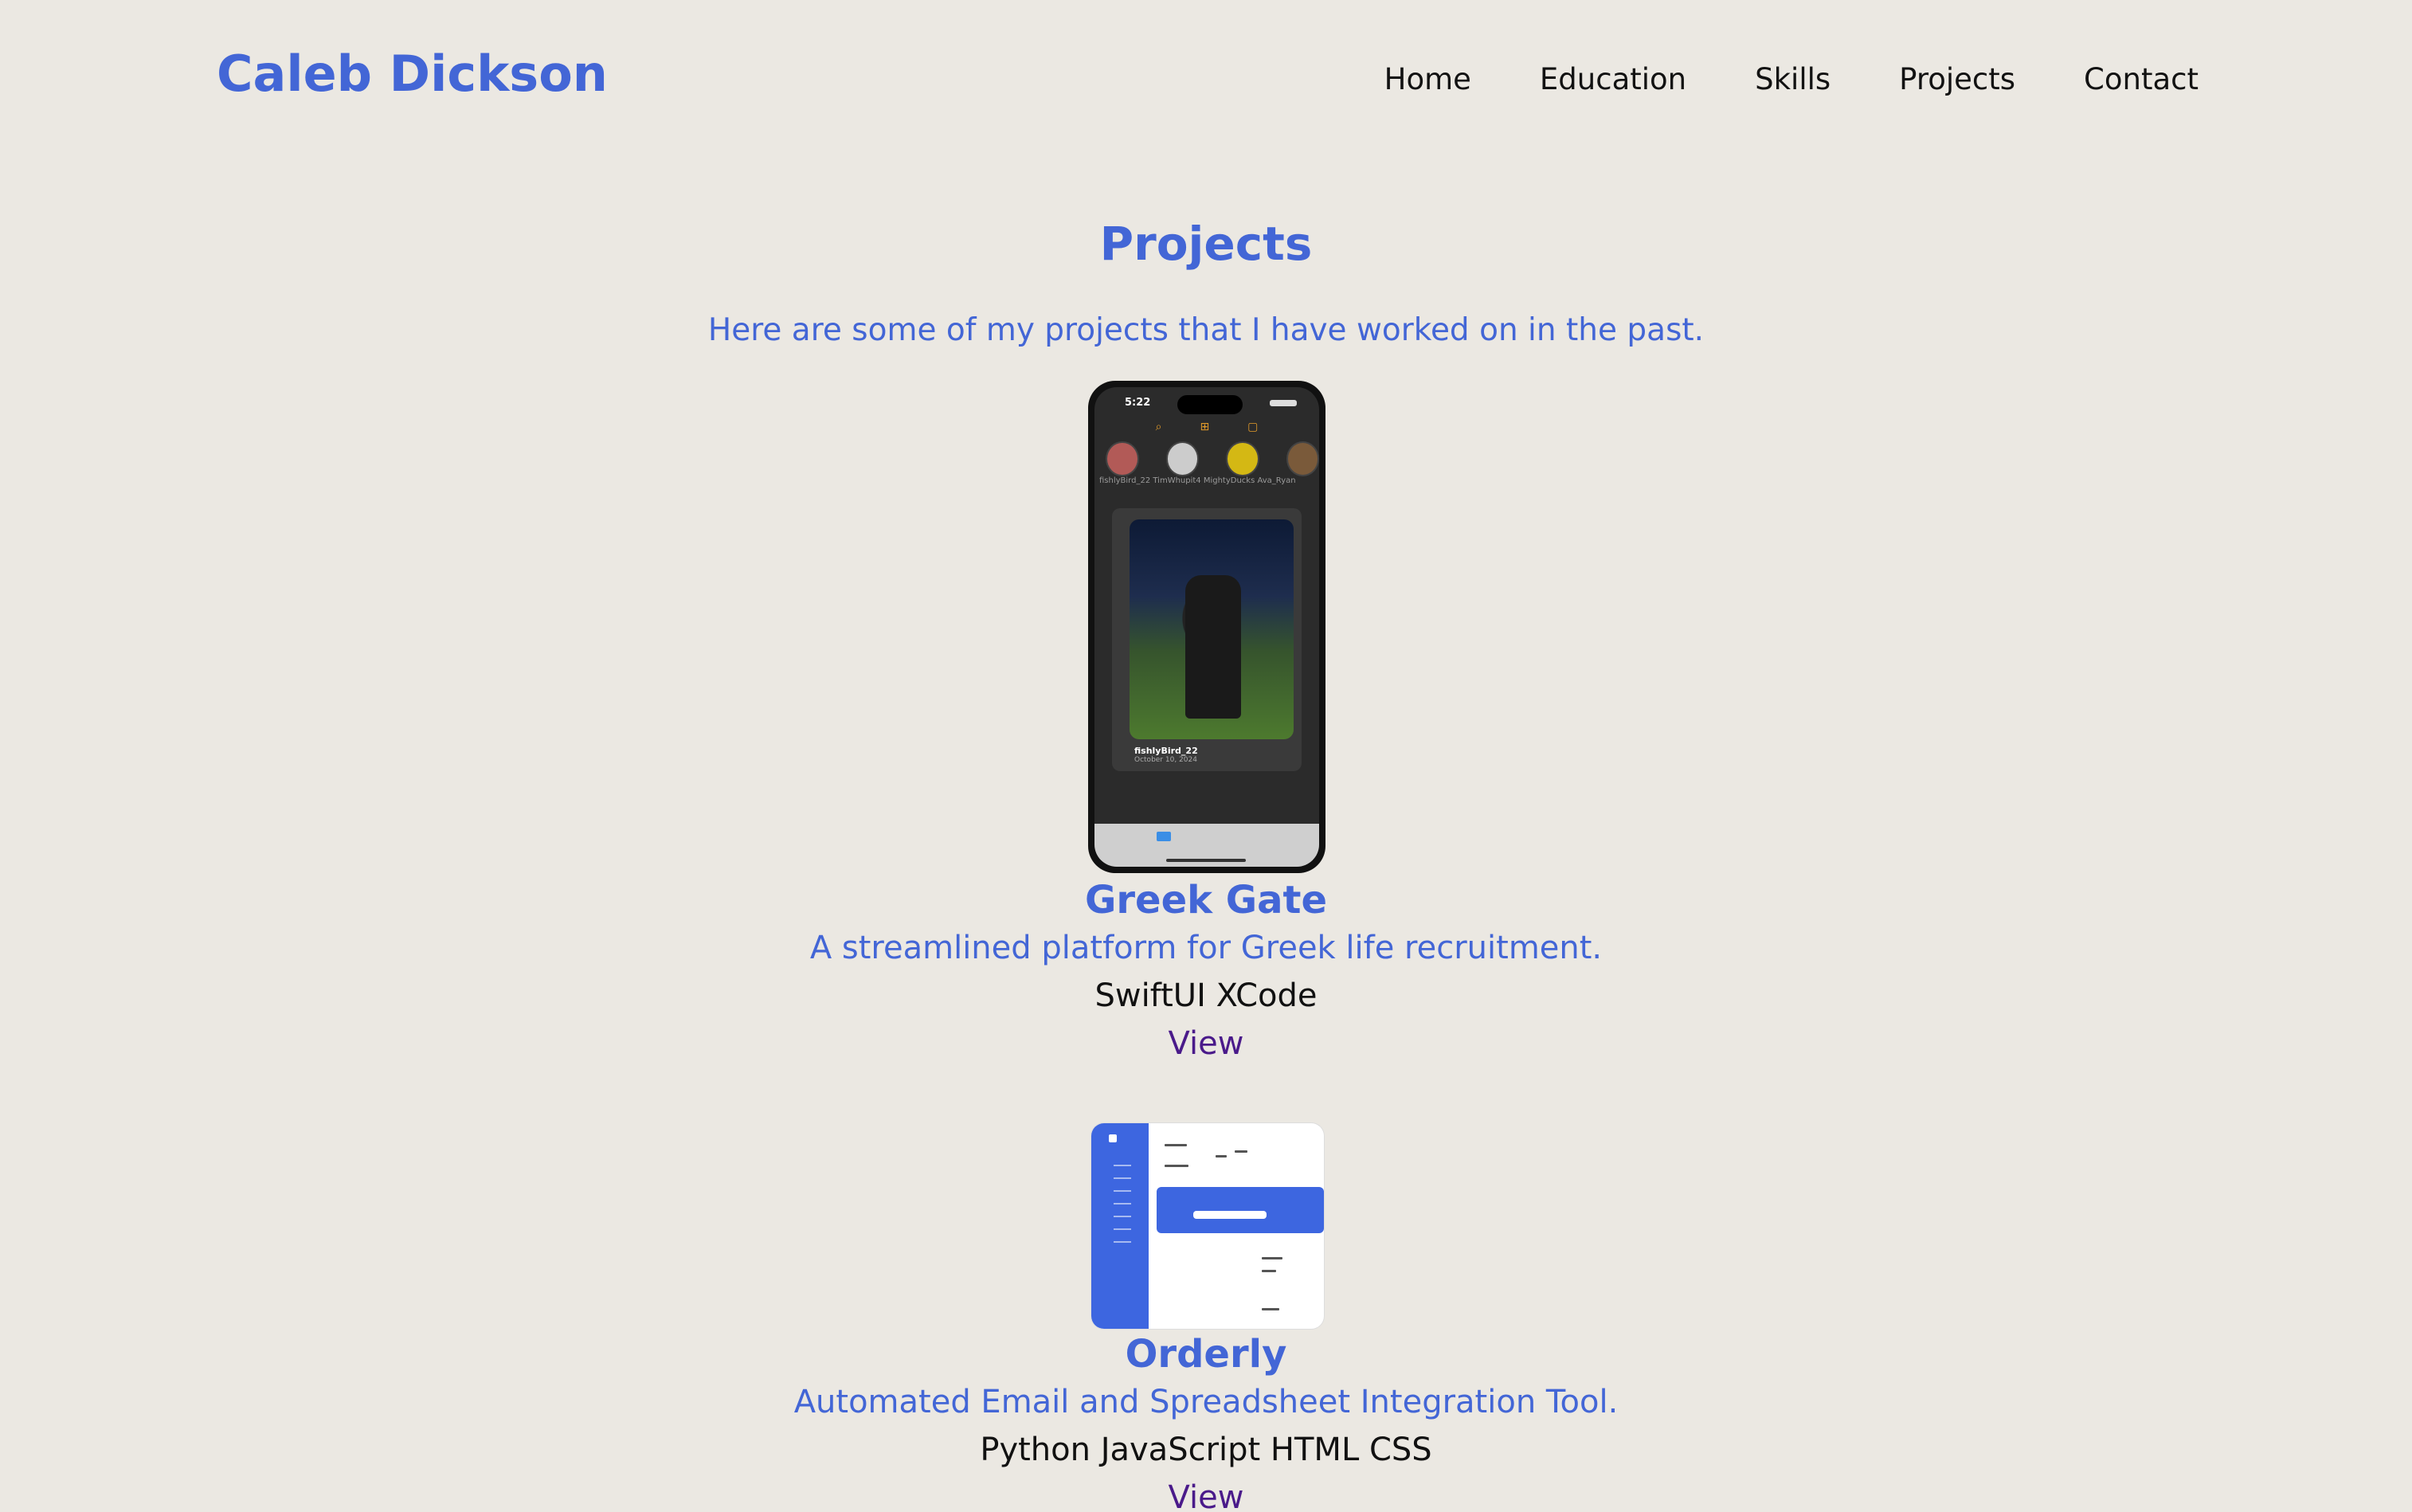 The image size is (2412, 1512). What do you see at coordinates (1210, 404) in the screenshot?
I see `dynamic-island` at bounding box center [1210, 404].